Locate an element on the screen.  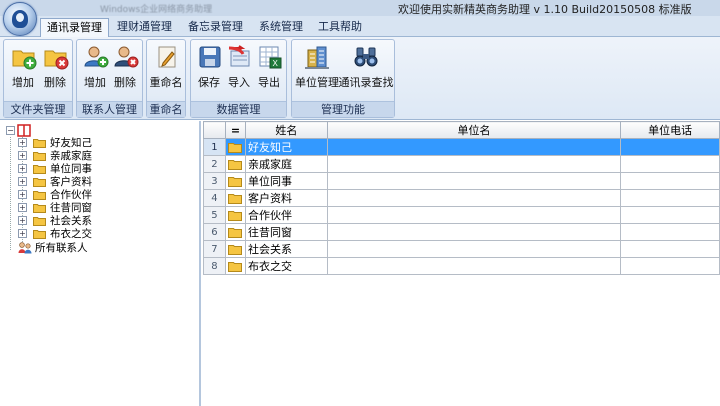
export-excel-icon: X is located at coordinates (270, 57).